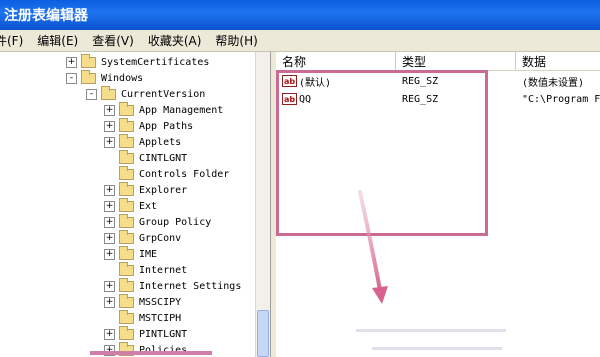  What do you see at coordinates (300, 15) in the screenshot?
I see `title-bar: 注册表编辑器` at bounding box center [300, 15].